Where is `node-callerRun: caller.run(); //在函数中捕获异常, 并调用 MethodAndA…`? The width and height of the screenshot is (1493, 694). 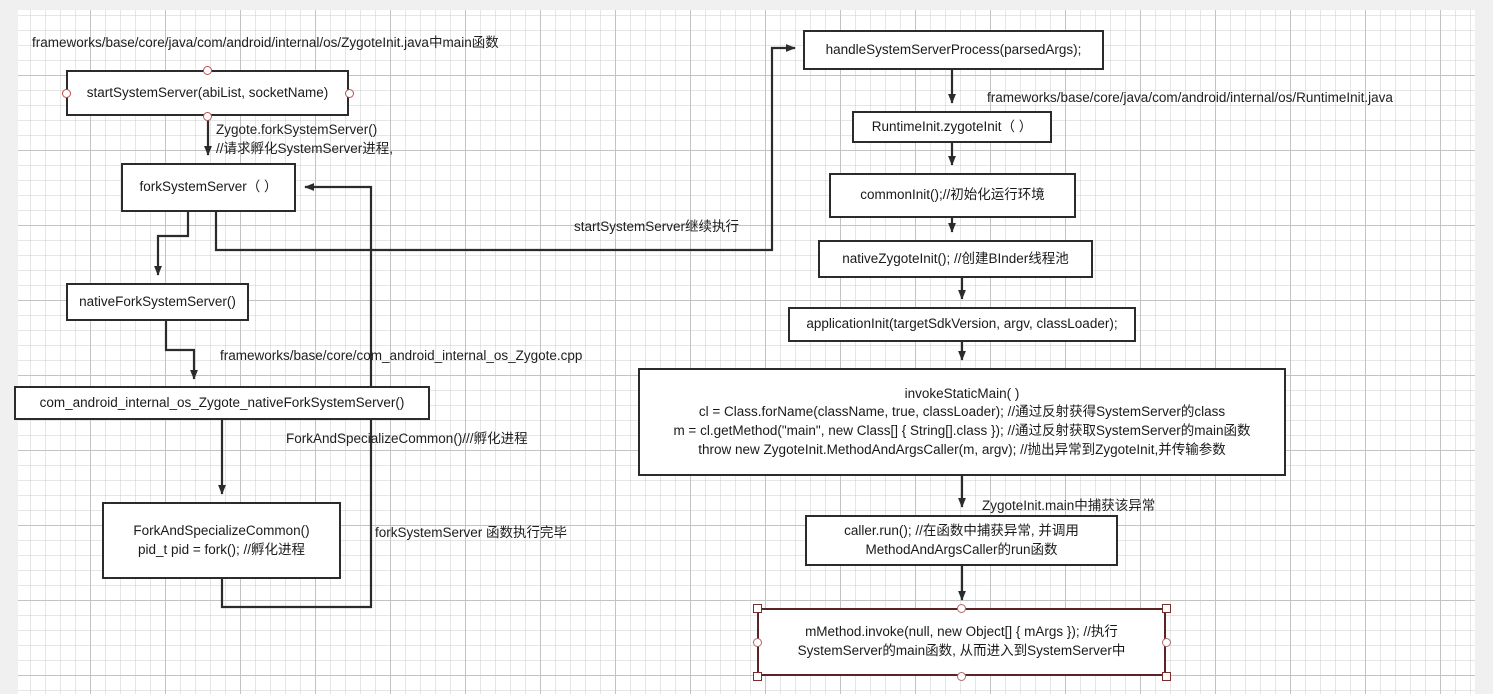 node-callerRun: caller.run(); //在函数中捕获异常, 并调用 MethodAndA… is located at coordinates (961, 540).